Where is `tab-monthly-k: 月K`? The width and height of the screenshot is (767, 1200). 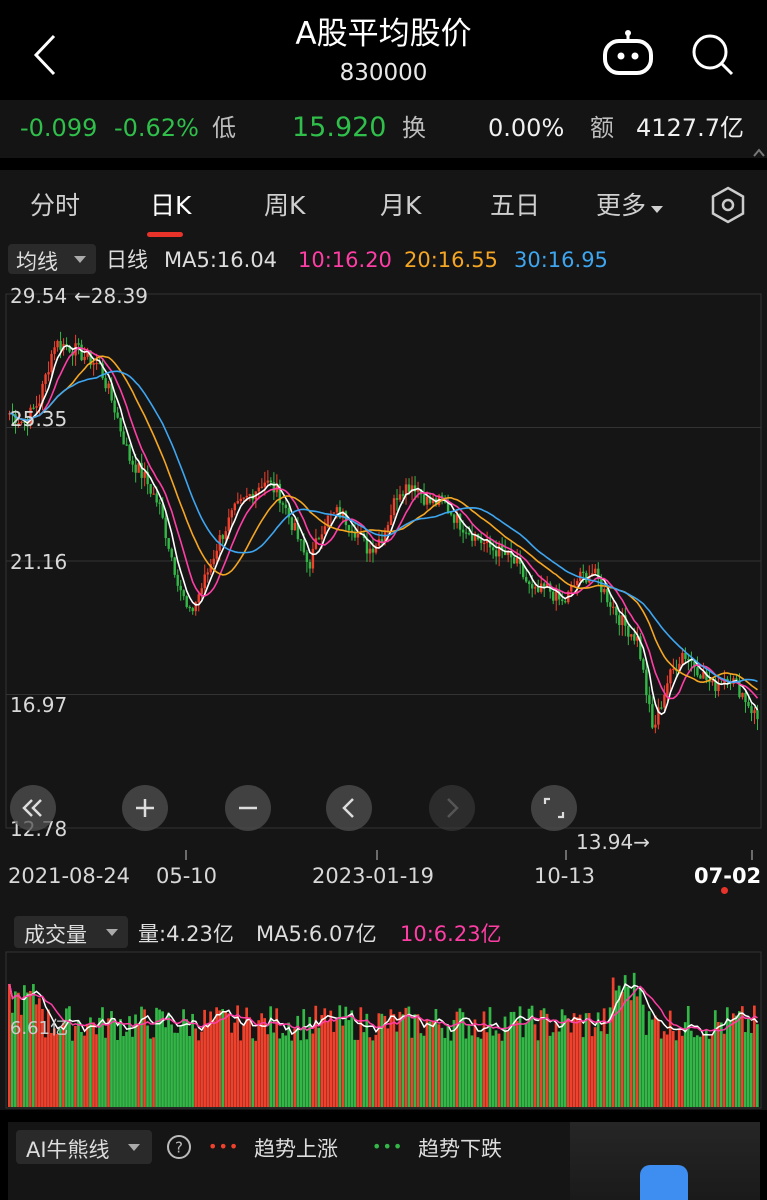
tab-monthly-k: 月K is located at coordinates (400, 204).